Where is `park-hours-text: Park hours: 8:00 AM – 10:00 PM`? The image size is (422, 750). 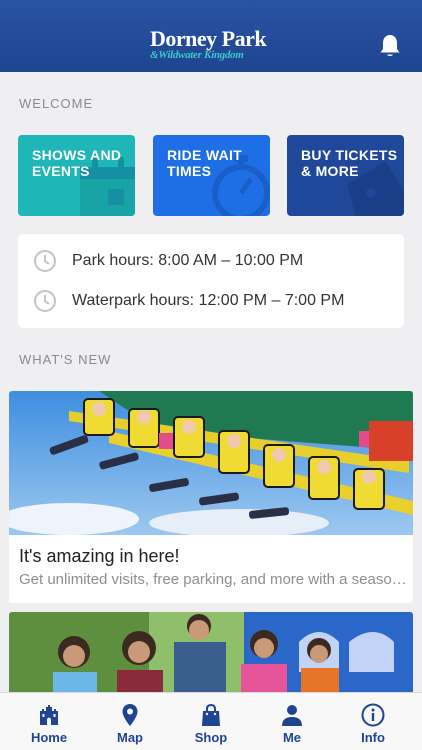
park-hours-text: Park hours: 8:00 AM – 10:00 PM is located at coordinates (188, 260).